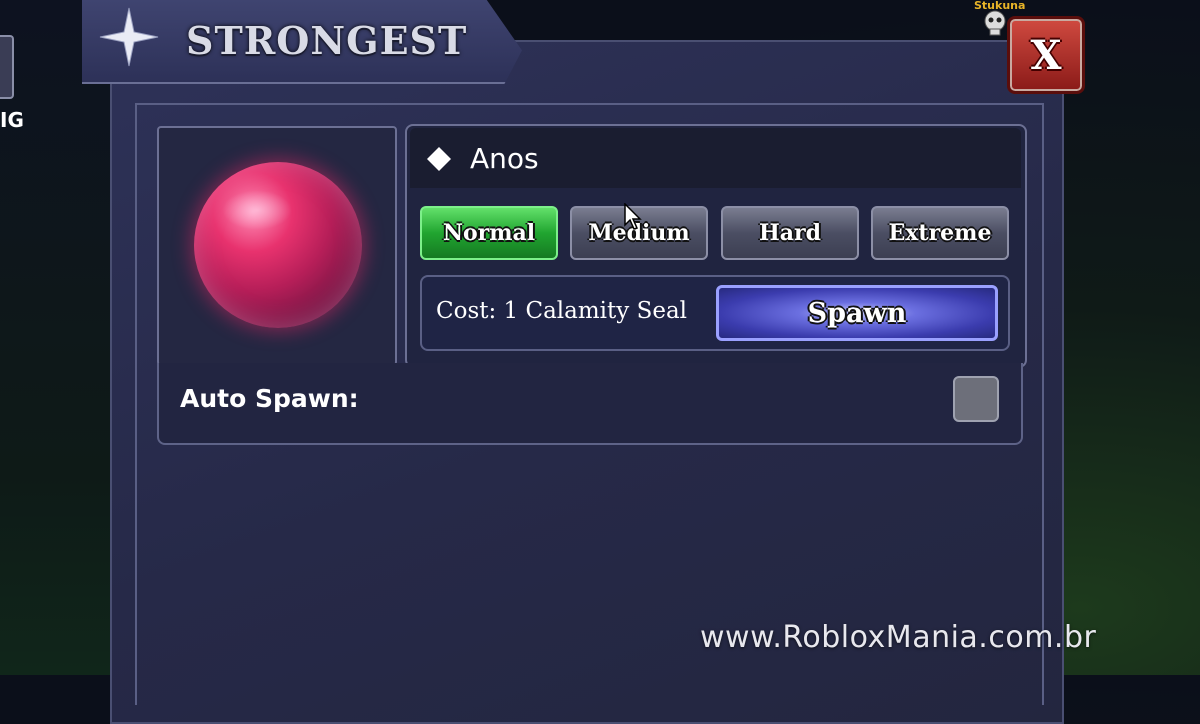 The height and width of the screenshot is (724, 1200). I want to click on close-icon: X, so click(1046, 55).